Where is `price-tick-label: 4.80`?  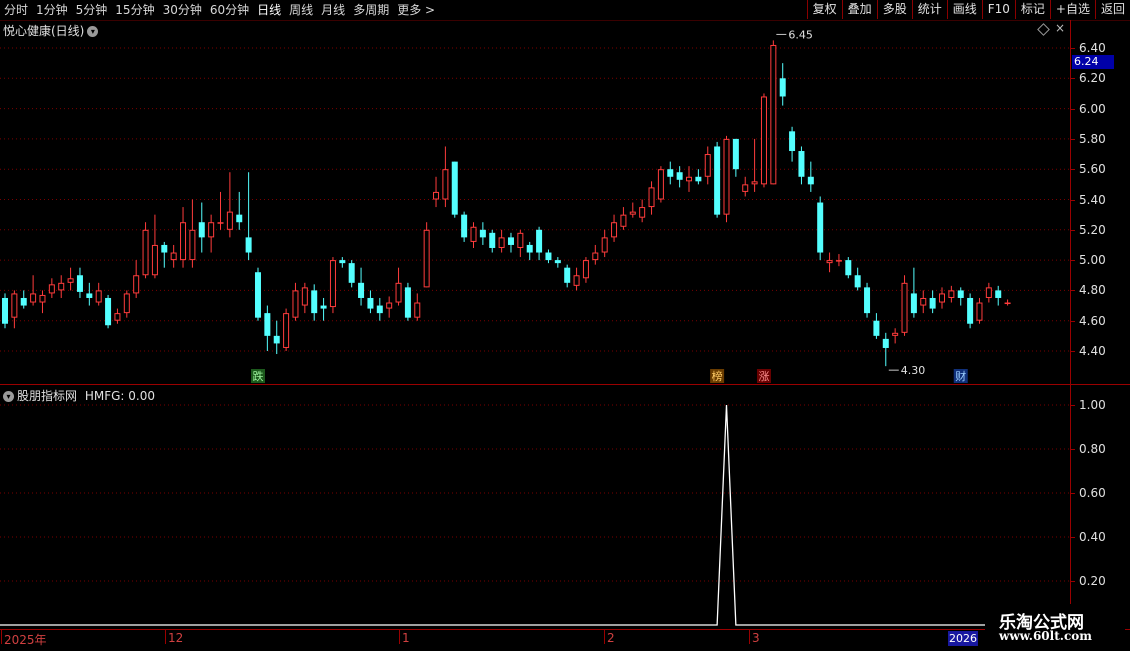 price-tick-label: 4.80 is located at coordinates (1092, 290).